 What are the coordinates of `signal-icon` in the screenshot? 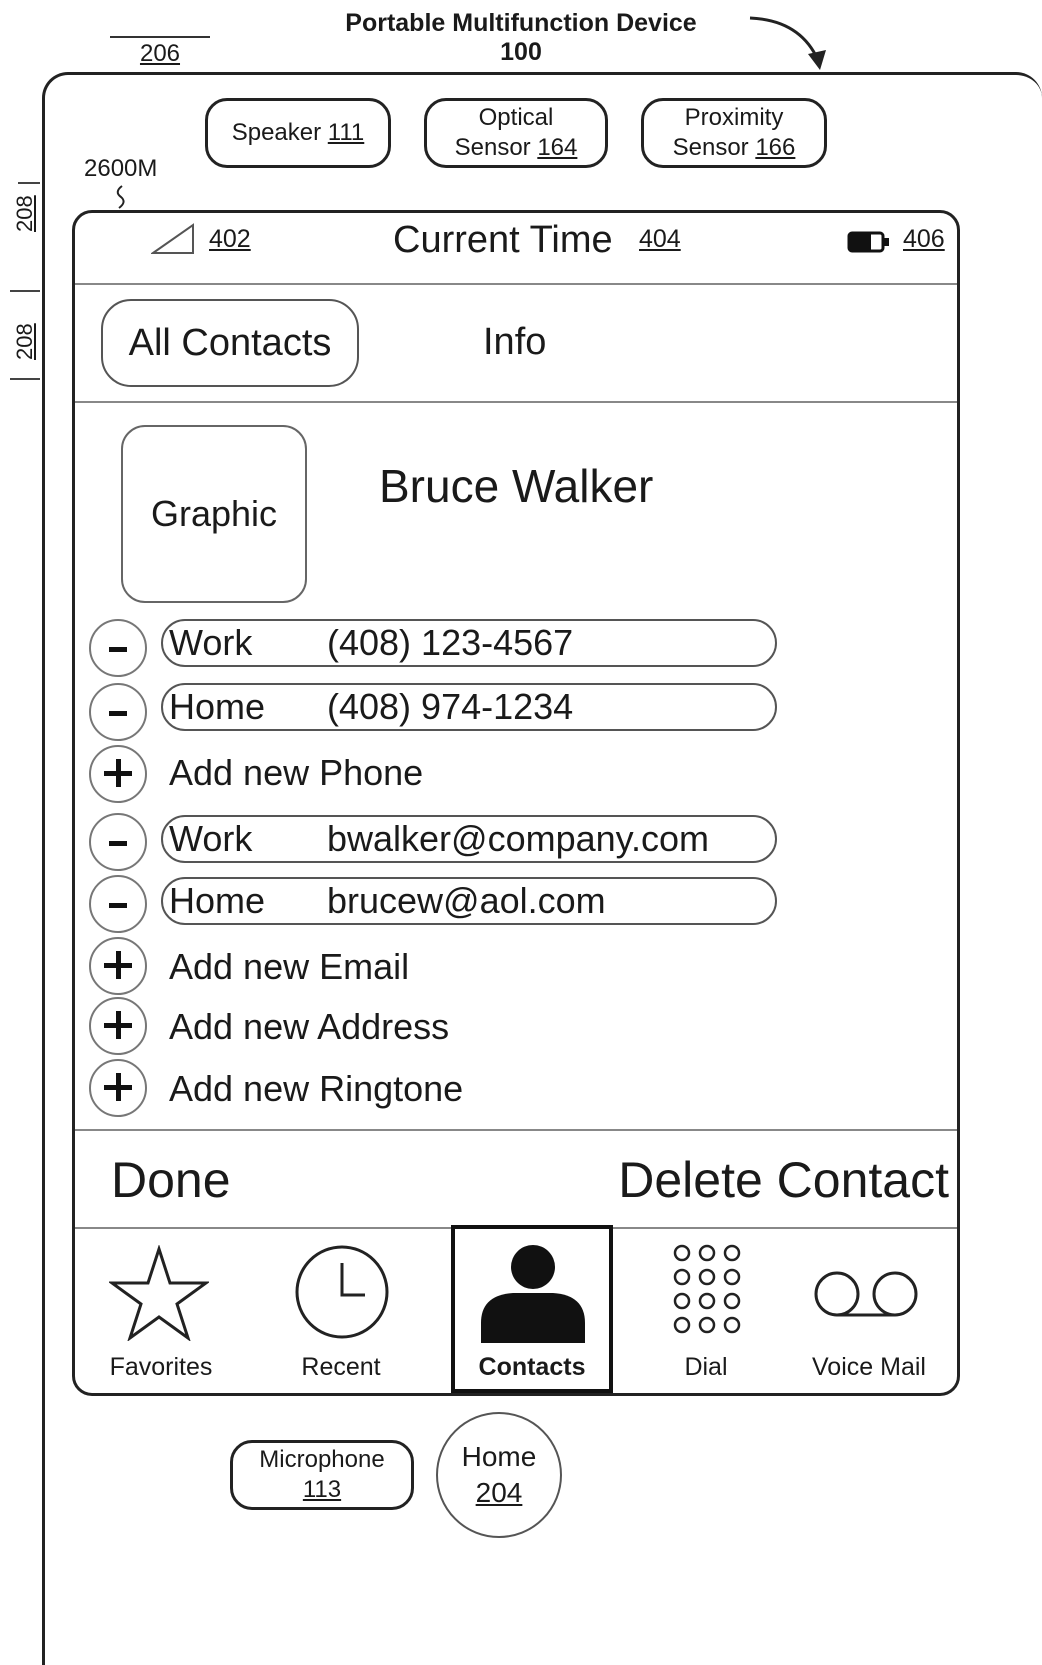 It's located at (172, 238).